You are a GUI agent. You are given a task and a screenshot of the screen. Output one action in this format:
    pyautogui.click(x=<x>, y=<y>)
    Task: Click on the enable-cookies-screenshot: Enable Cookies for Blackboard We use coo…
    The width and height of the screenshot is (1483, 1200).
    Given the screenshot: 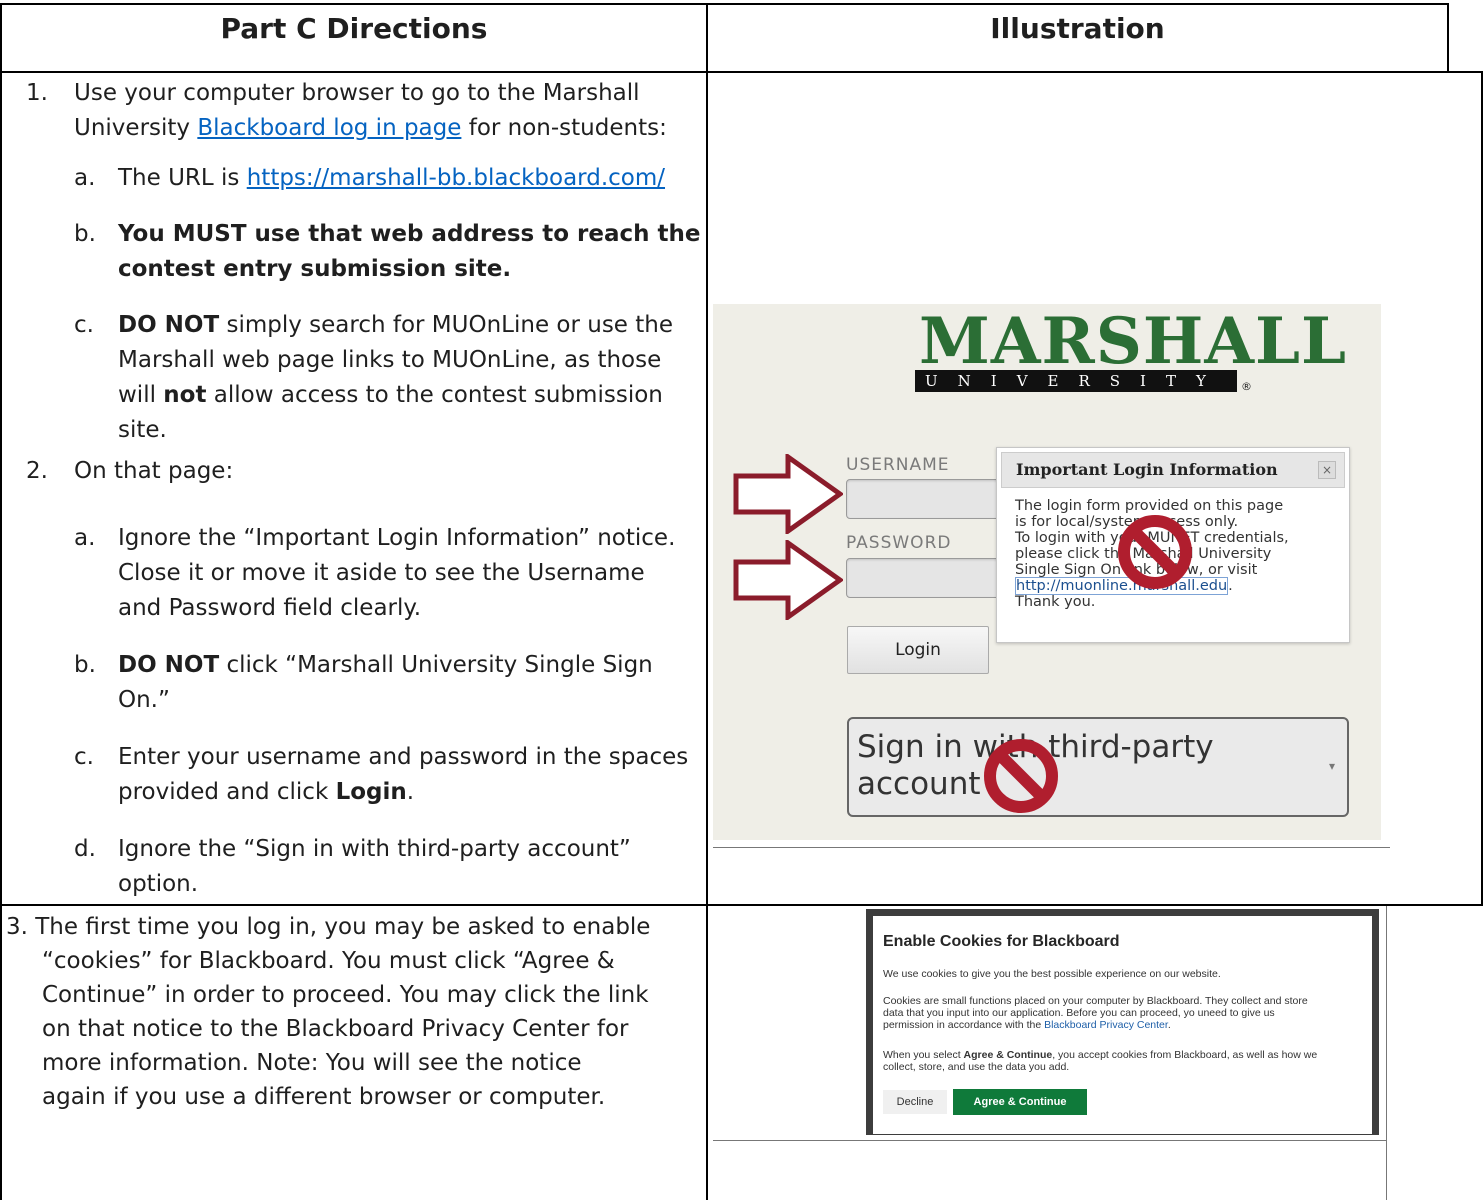 What is the action you would take?
    pyautogui.click(x=1122, y=1022)
    